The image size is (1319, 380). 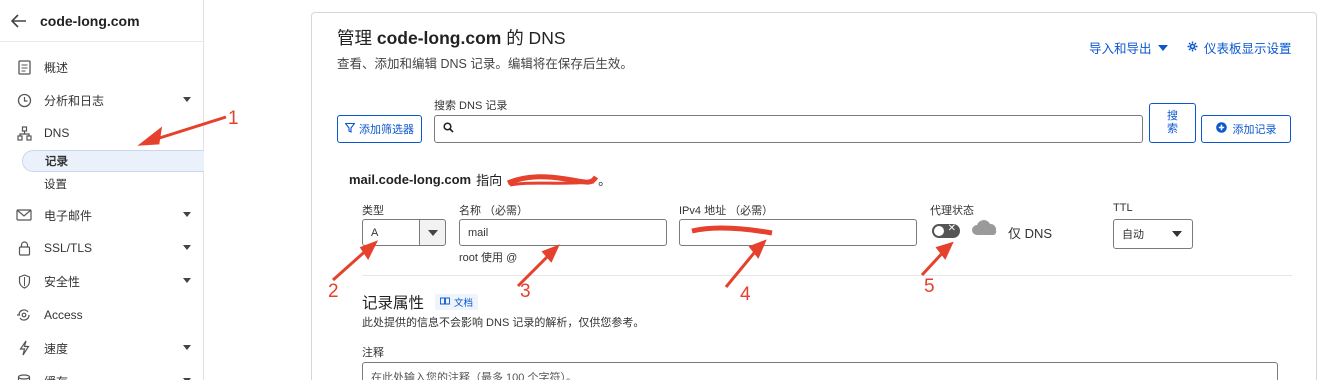 I want to click on annotation-label-3: 3, so click(x=525, y=291).